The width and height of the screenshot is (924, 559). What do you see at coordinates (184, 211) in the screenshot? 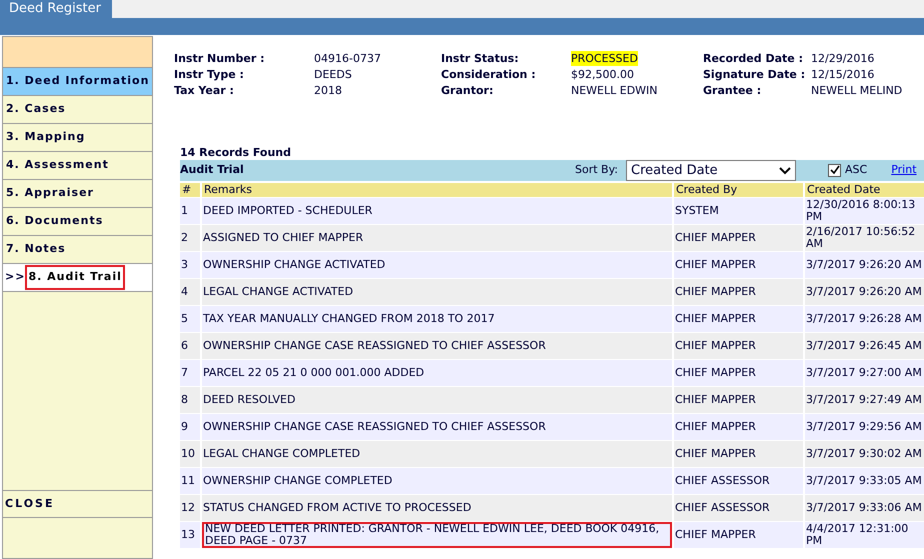
I see `table-cell: 1` at bounding box center [184, 211].